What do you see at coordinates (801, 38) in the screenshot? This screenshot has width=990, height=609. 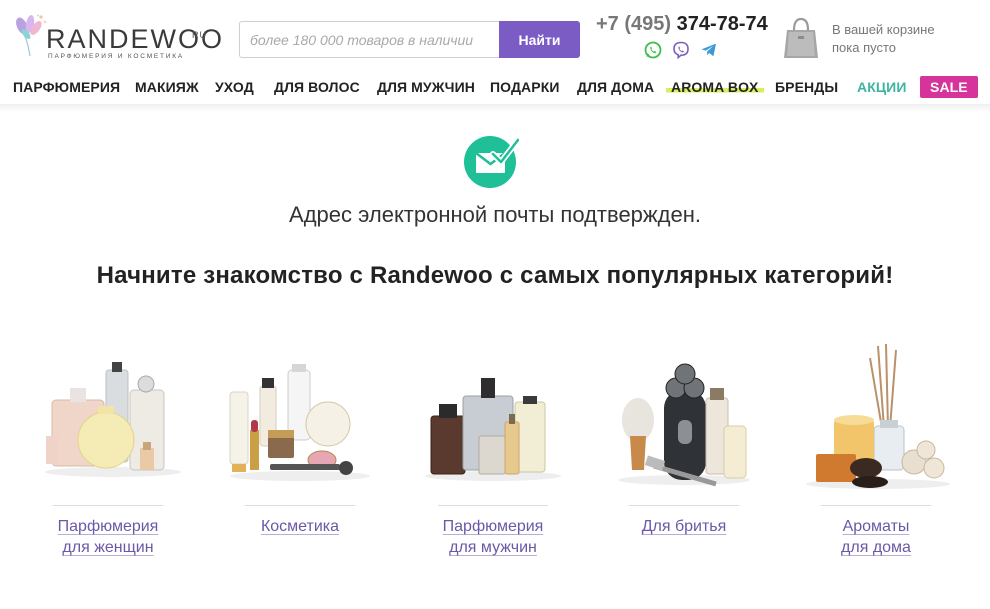 I see `shopping-bag-icon` at bounding box center [801, 38].